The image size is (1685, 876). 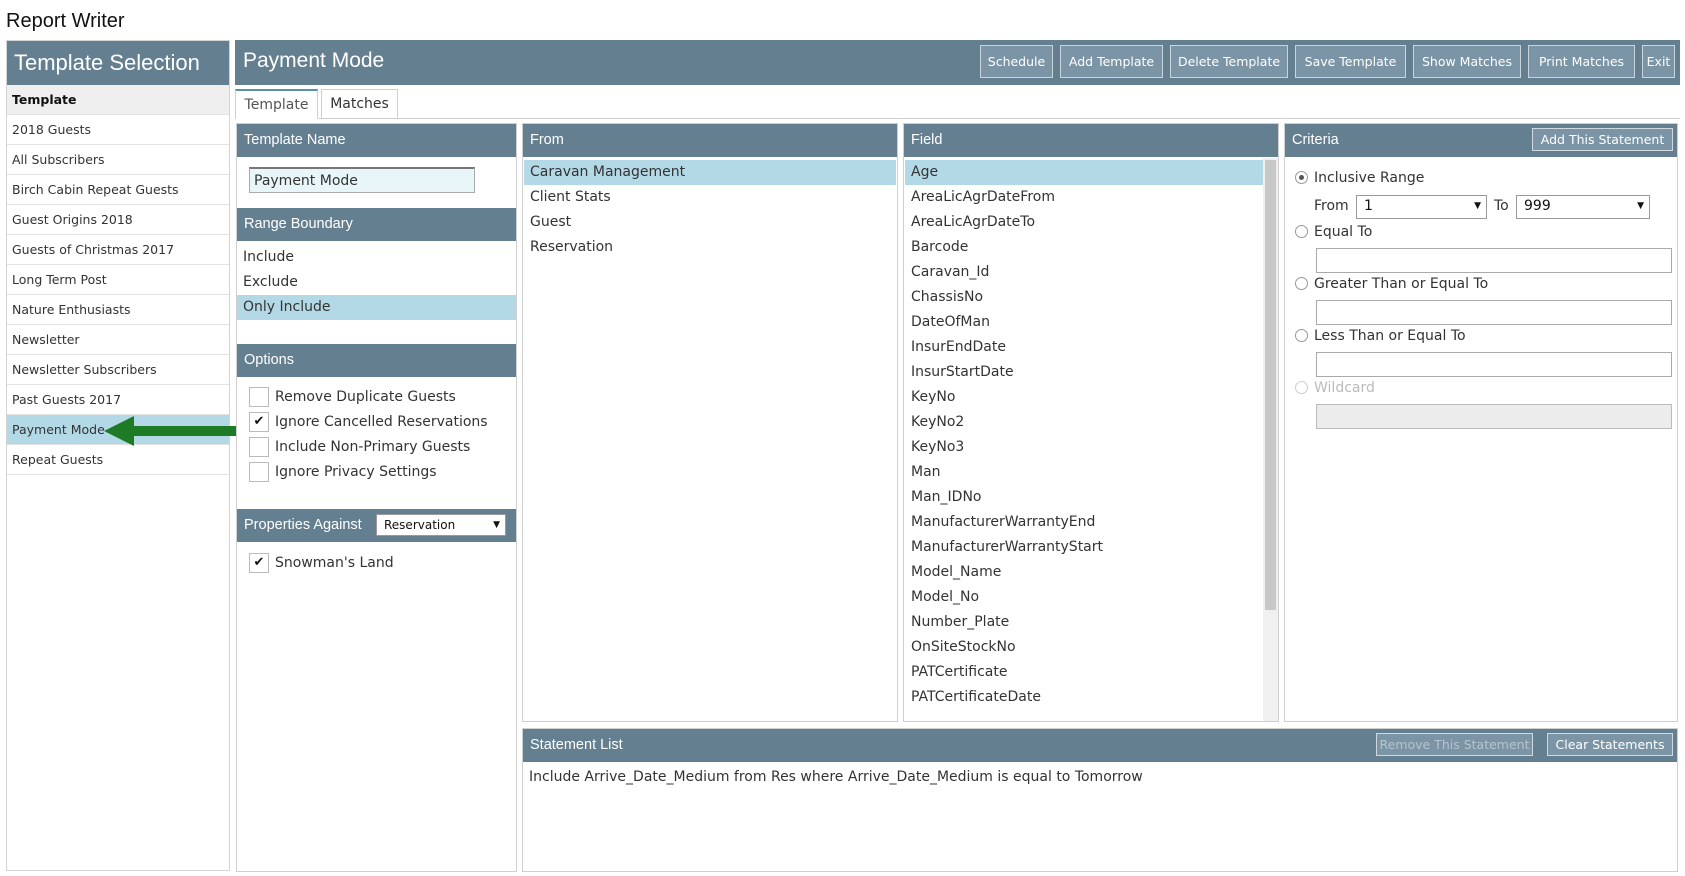 What do you see at coordinates (710, 140) in the screenshot?
I see `from-header: From` at bounding box center [710, 140].